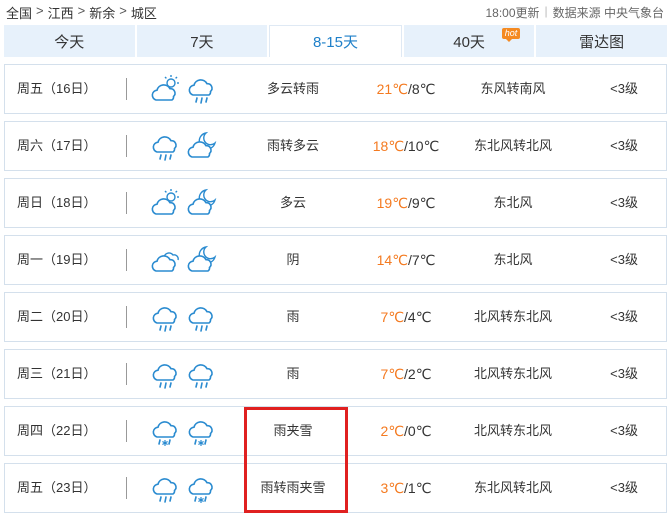 Image resolution: width=672 pixels, height=520 pixels. I want to click on update-time: 18:00更新, so click(512, 13).